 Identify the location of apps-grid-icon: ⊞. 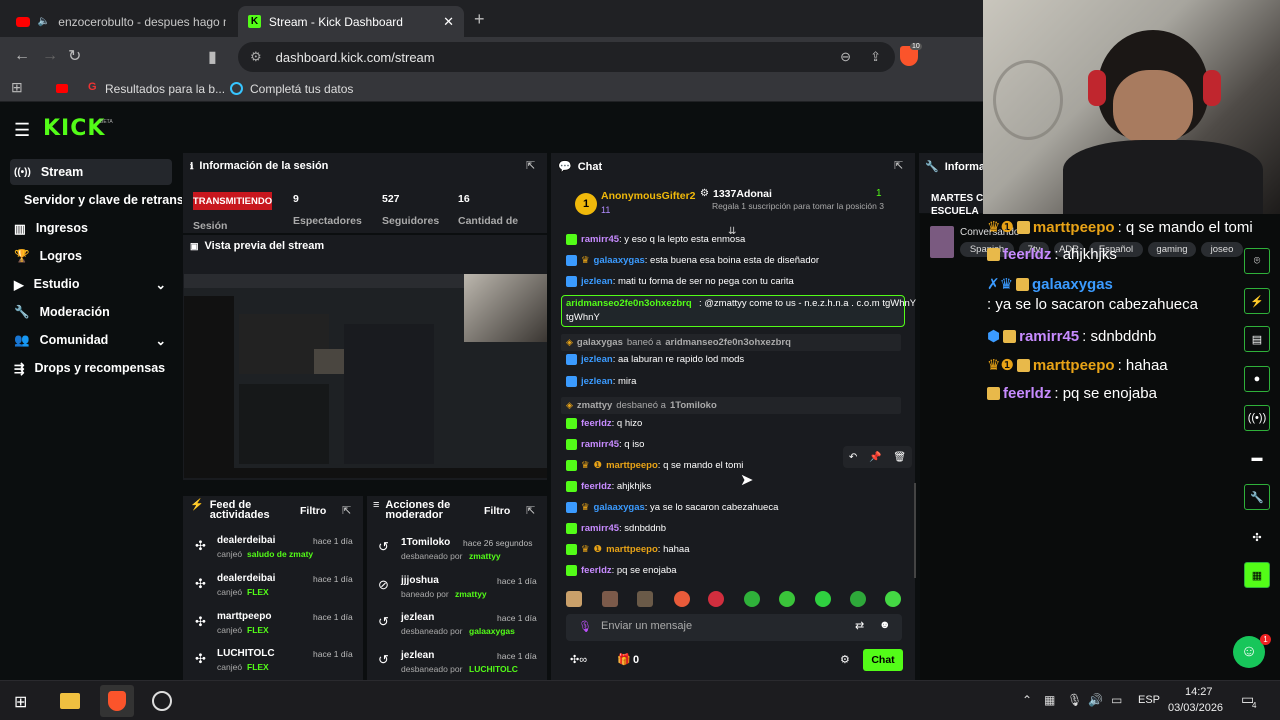
(17, 87).